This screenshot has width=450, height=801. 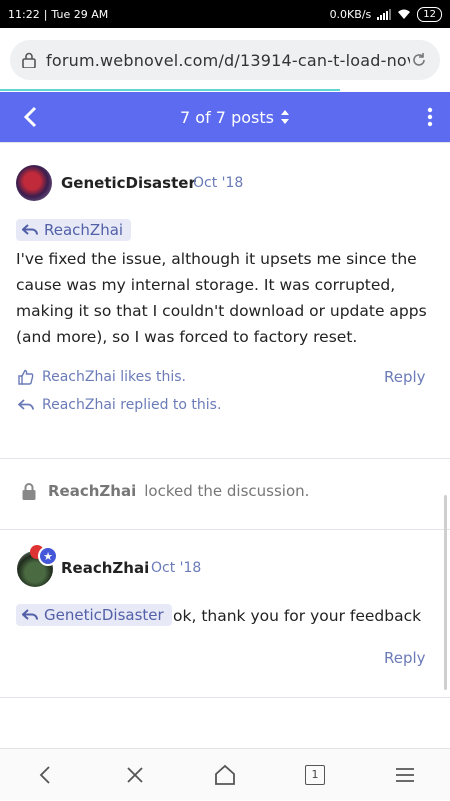 What do you see at coordinates (79, 14) in the screenshot?
I see `status-date: Tue 29 AM` at bounding box center [79, 14].